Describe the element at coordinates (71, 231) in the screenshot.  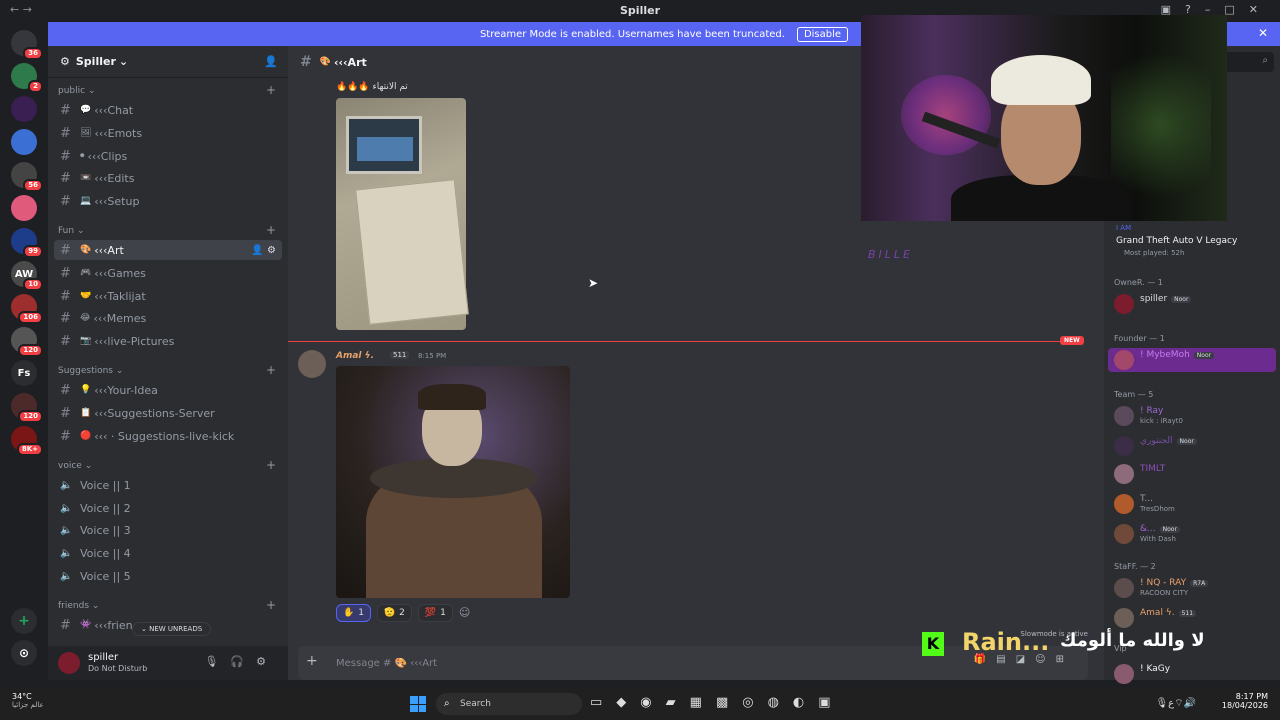
I see `category-header: Fun ⌄` at that location.